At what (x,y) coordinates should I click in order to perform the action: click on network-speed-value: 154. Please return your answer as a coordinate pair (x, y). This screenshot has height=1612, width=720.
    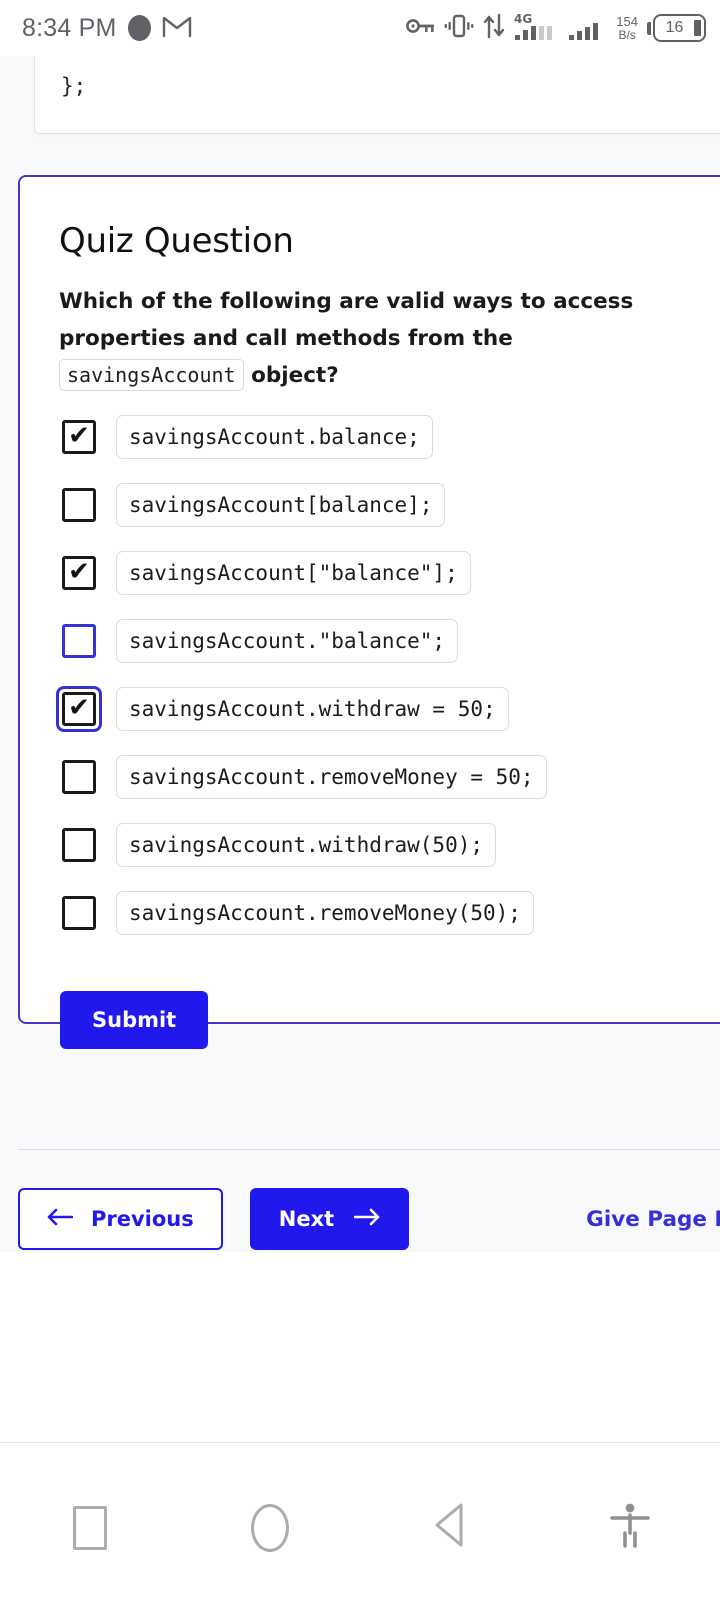
    Looking at the image, I should click on (627, 22).